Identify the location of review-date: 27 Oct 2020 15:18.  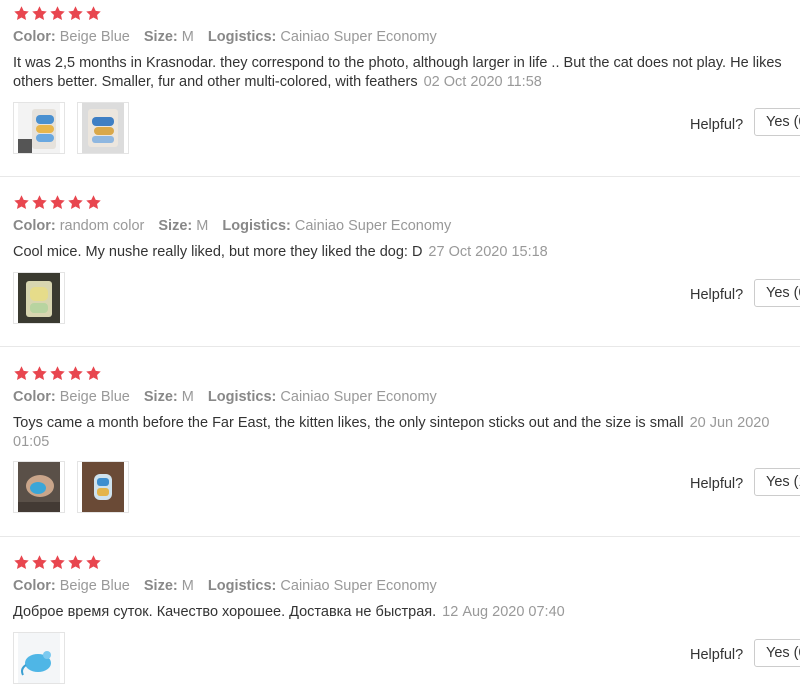
(488, 252).